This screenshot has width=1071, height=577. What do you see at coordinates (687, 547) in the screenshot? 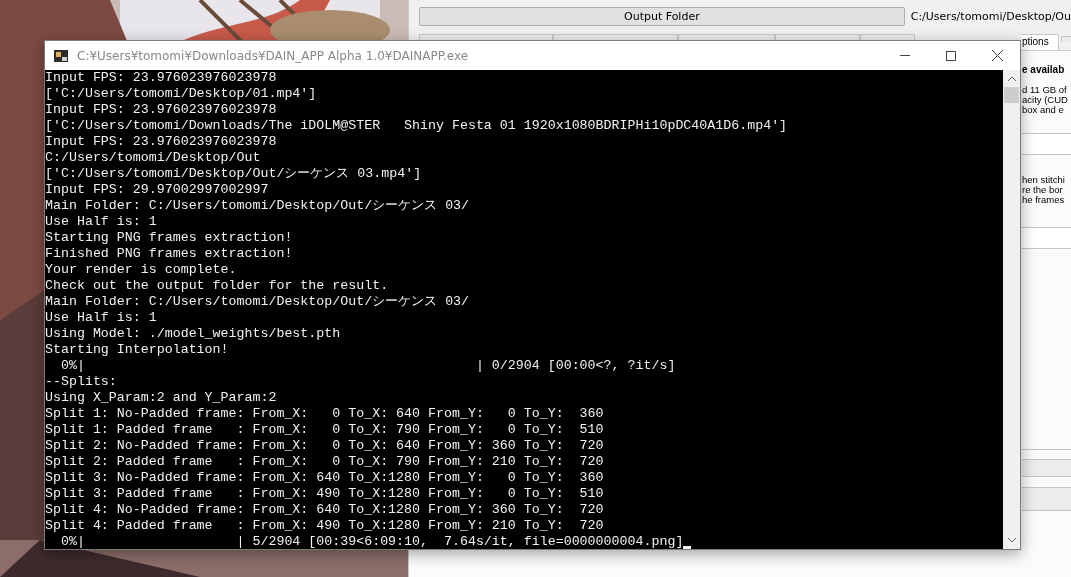
I see `cursor-icon` at bounding box center [687, 547].